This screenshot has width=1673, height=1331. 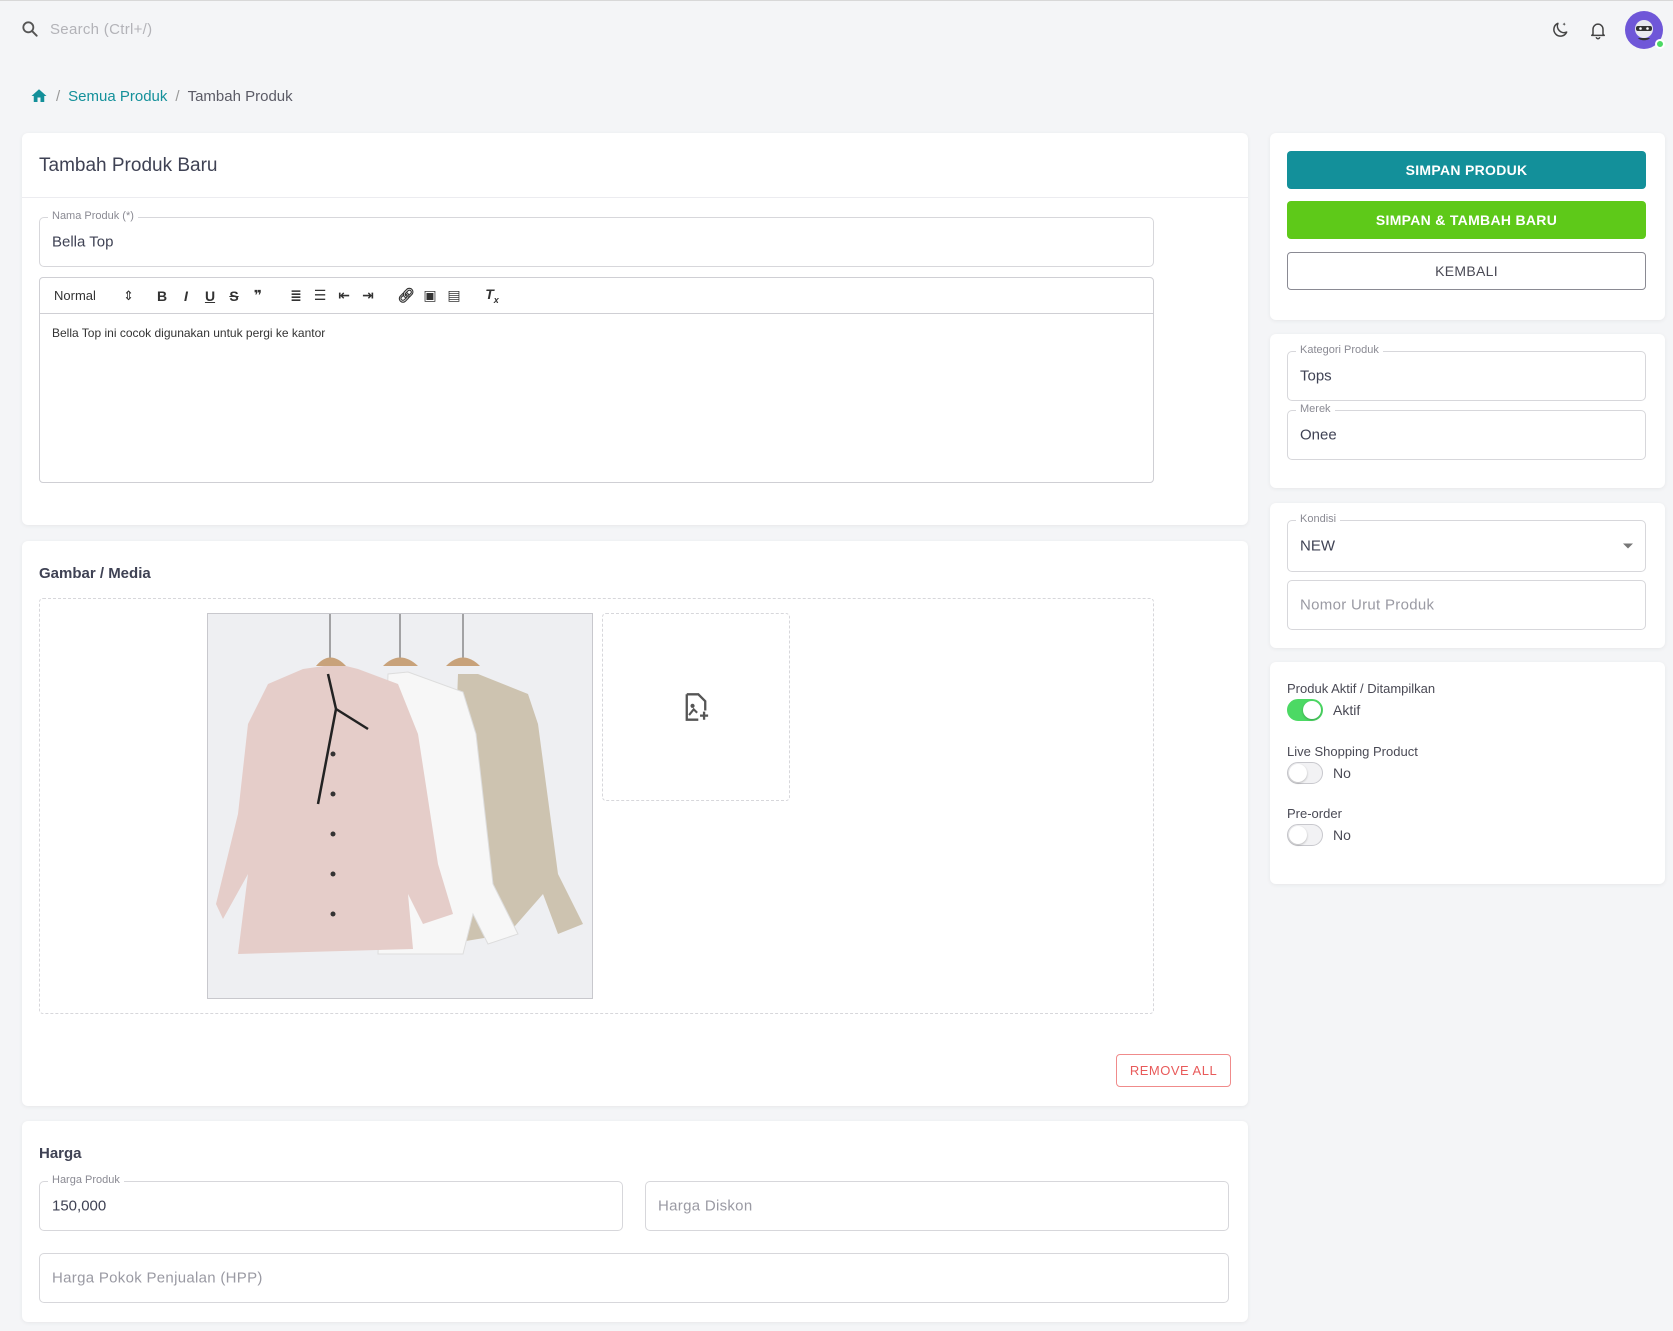 What do you see at coordinates (1467, 575) in the screenshot?
I see `condition-card: Kondisi NEW Nomor Urut Produk` at bounding box center [1467, 575].